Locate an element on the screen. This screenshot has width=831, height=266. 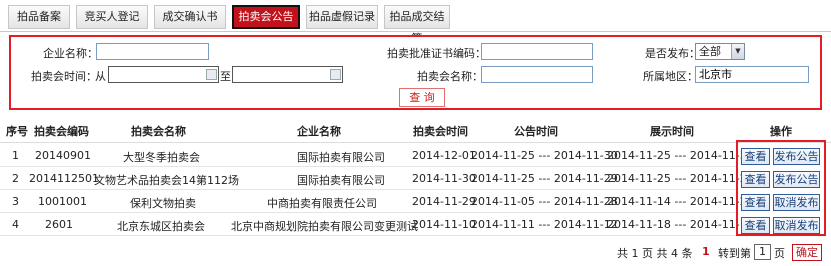
query-button: 查 询 is located at coordinates (422, 97).